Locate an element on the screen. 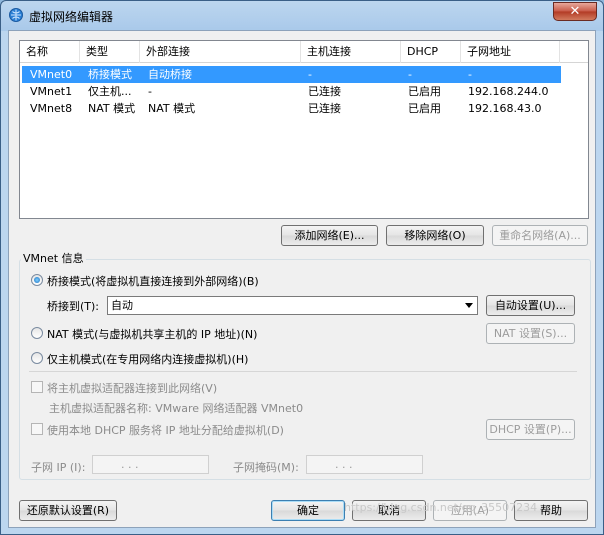 The width and height of the screenshot is (604, 535). nat-radio is located at coordinates (37, 333).